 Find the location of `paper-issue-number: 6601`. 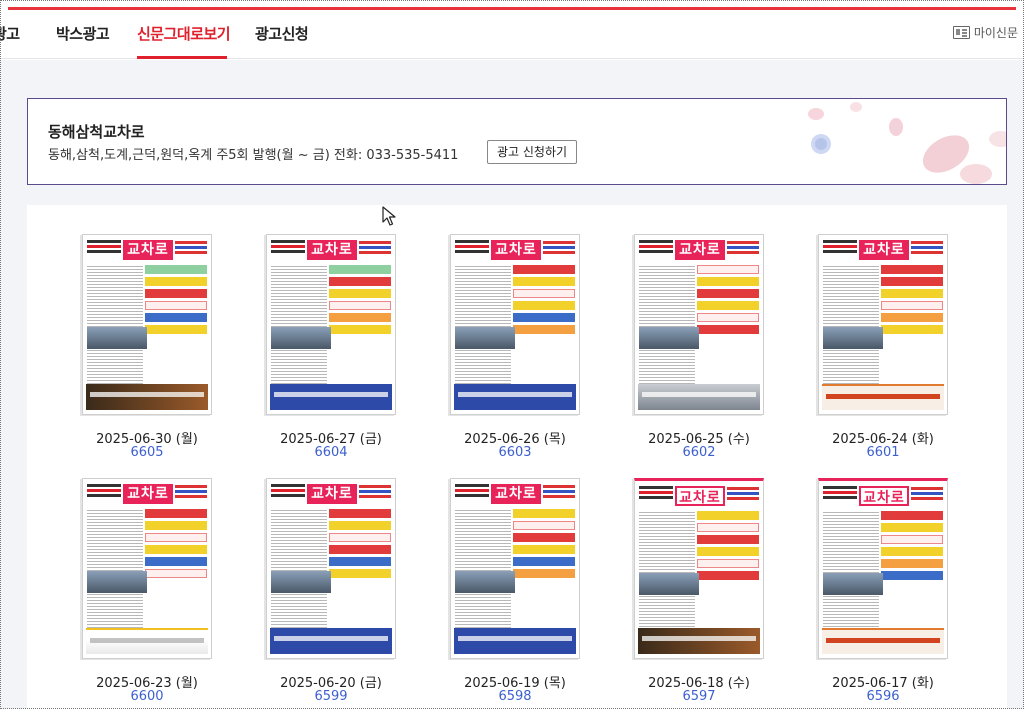

paper-issue-number: 6601 is located at coordinates (883, 452).